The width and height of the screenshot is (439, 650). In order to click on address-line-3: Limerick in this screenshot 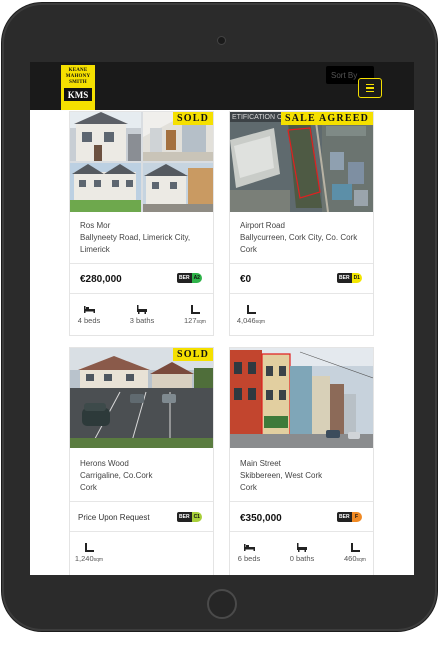, I will do `click(95, 249)`.